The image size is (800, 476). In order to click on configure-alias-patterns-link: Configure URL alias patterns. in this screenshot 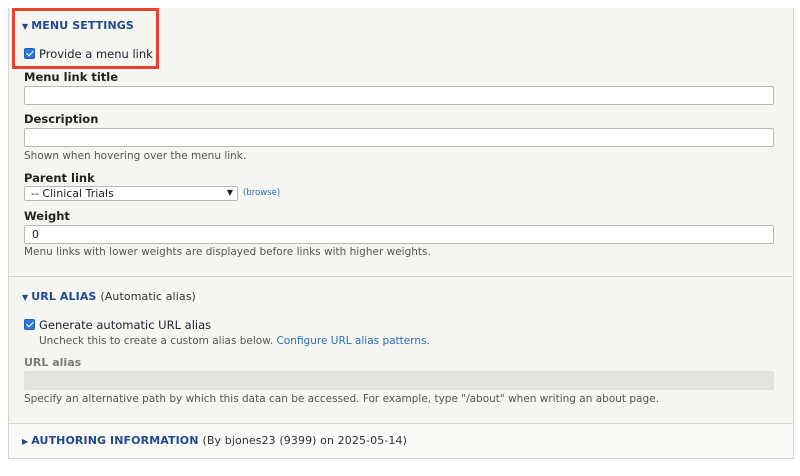, I will do `click(353, 341)`.